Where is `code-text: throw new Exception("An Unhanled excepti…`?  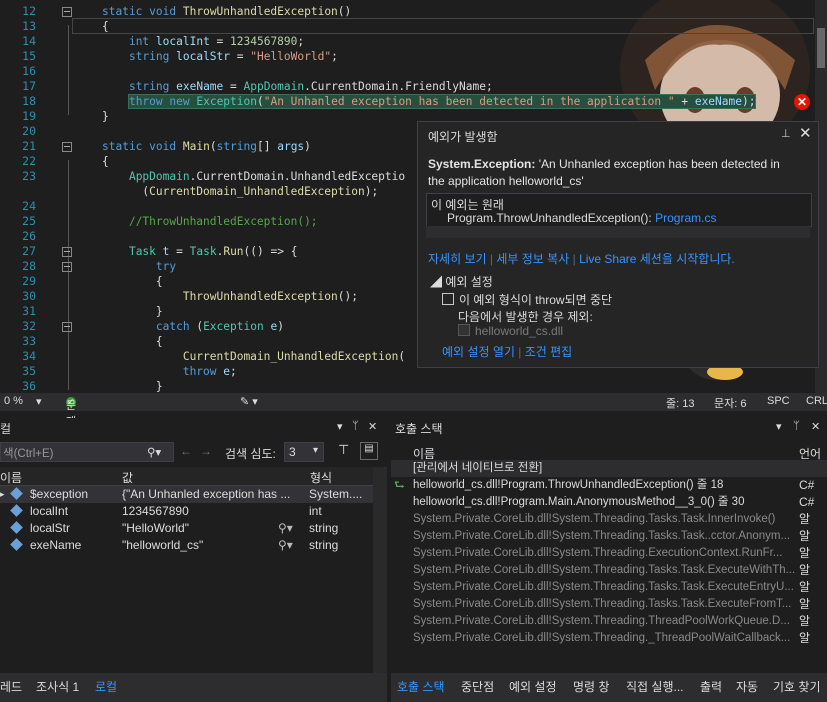
code-text: throw new Exception("An Unhanled excepti… is located at coordinates (429, 101).